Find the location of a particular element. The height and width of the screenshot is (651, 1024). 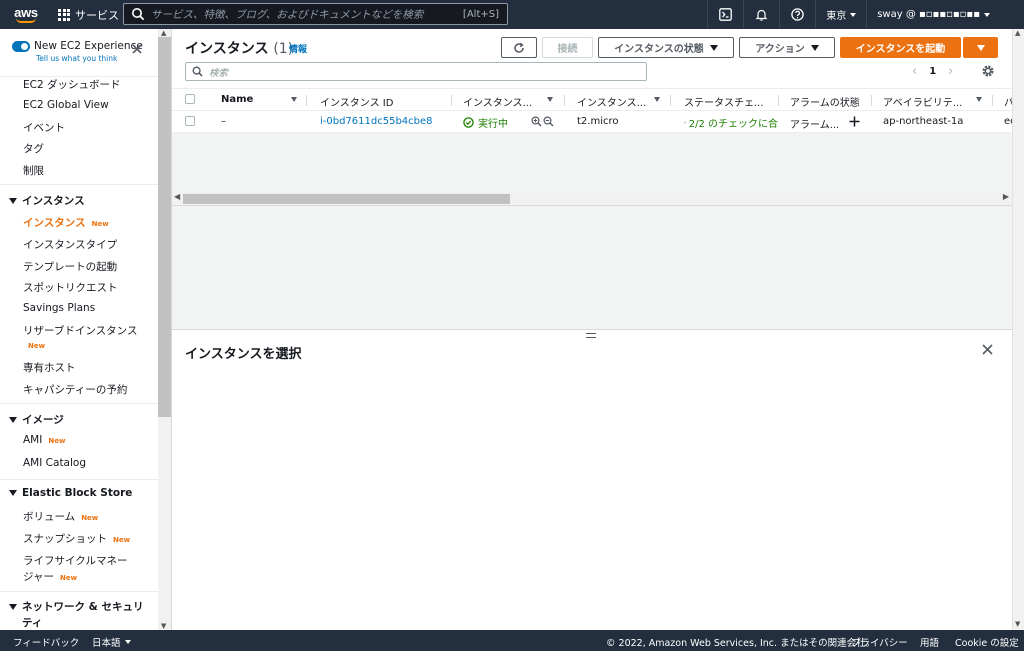

success-check-icon is located at coordinates (468, 122).